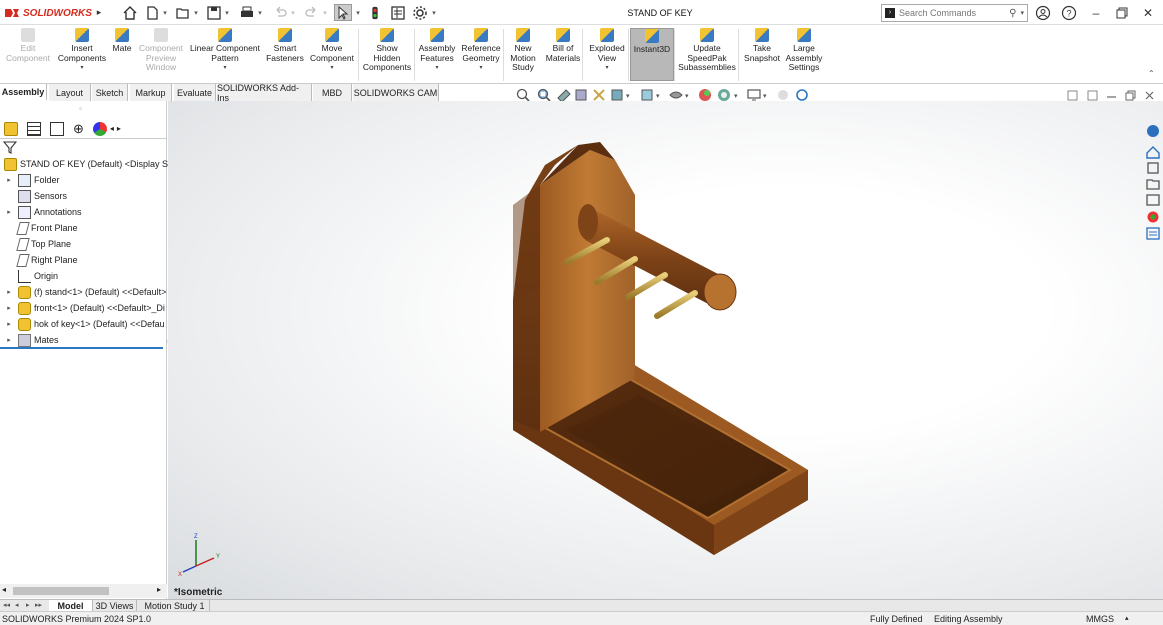 The width and height of the screenshot is (1163, 625). I want to click on scroll-left-icon: ◂, so click(4, 589).